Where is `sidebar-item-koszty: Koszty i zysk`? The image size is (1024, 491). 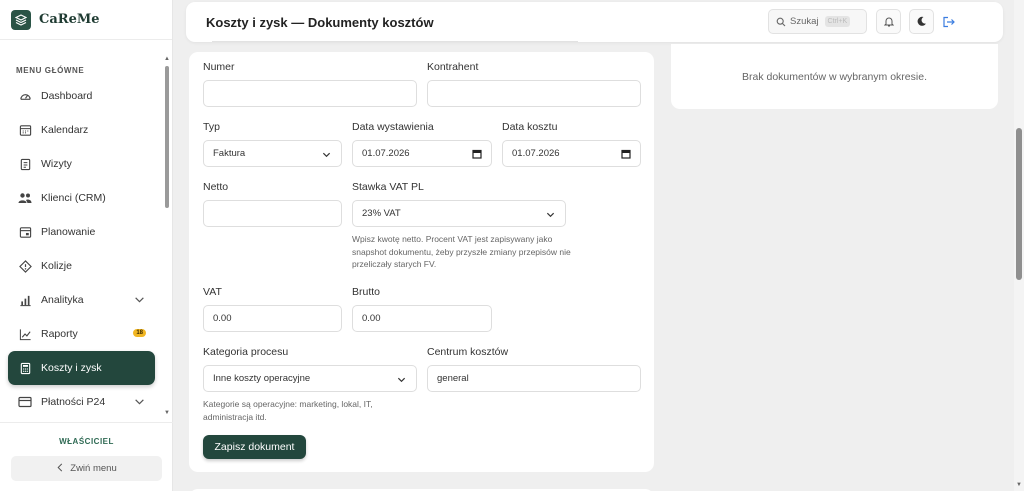 sidebar-item-koszty: Koszty i zysk is located at coordinates (81, 368).